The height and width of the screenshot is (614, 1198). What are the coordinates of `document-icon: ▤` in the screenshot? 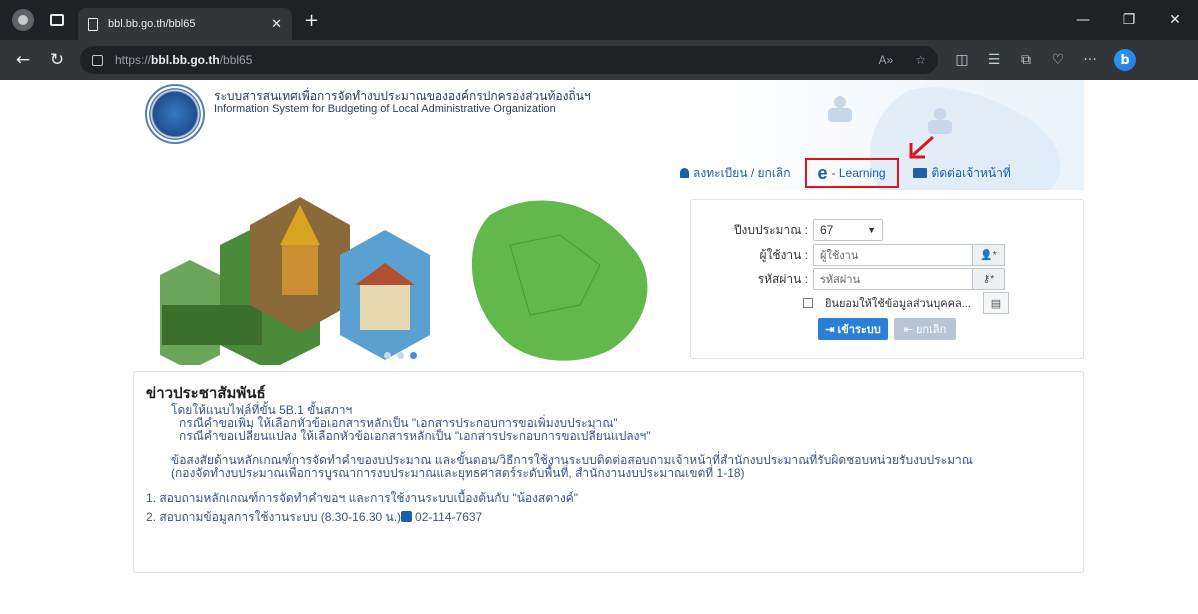 It's located at (996, 303).